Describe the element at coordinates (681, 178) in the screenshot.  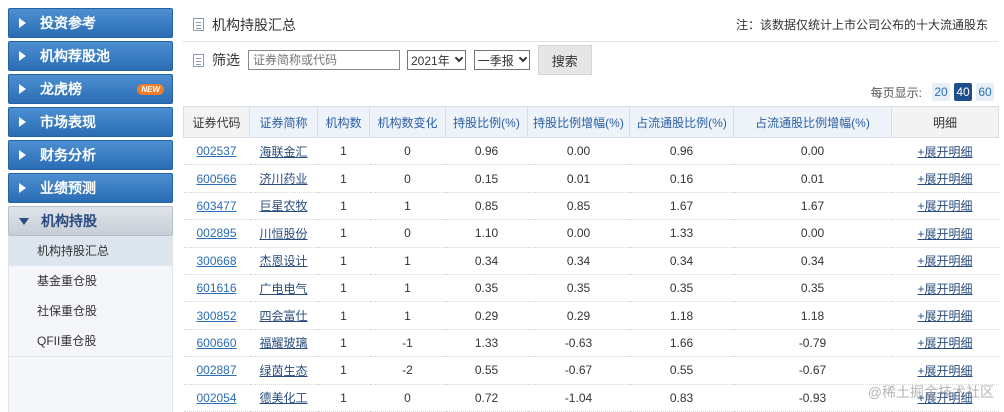
I see `float-ratio-cell: 0.16` at that location.